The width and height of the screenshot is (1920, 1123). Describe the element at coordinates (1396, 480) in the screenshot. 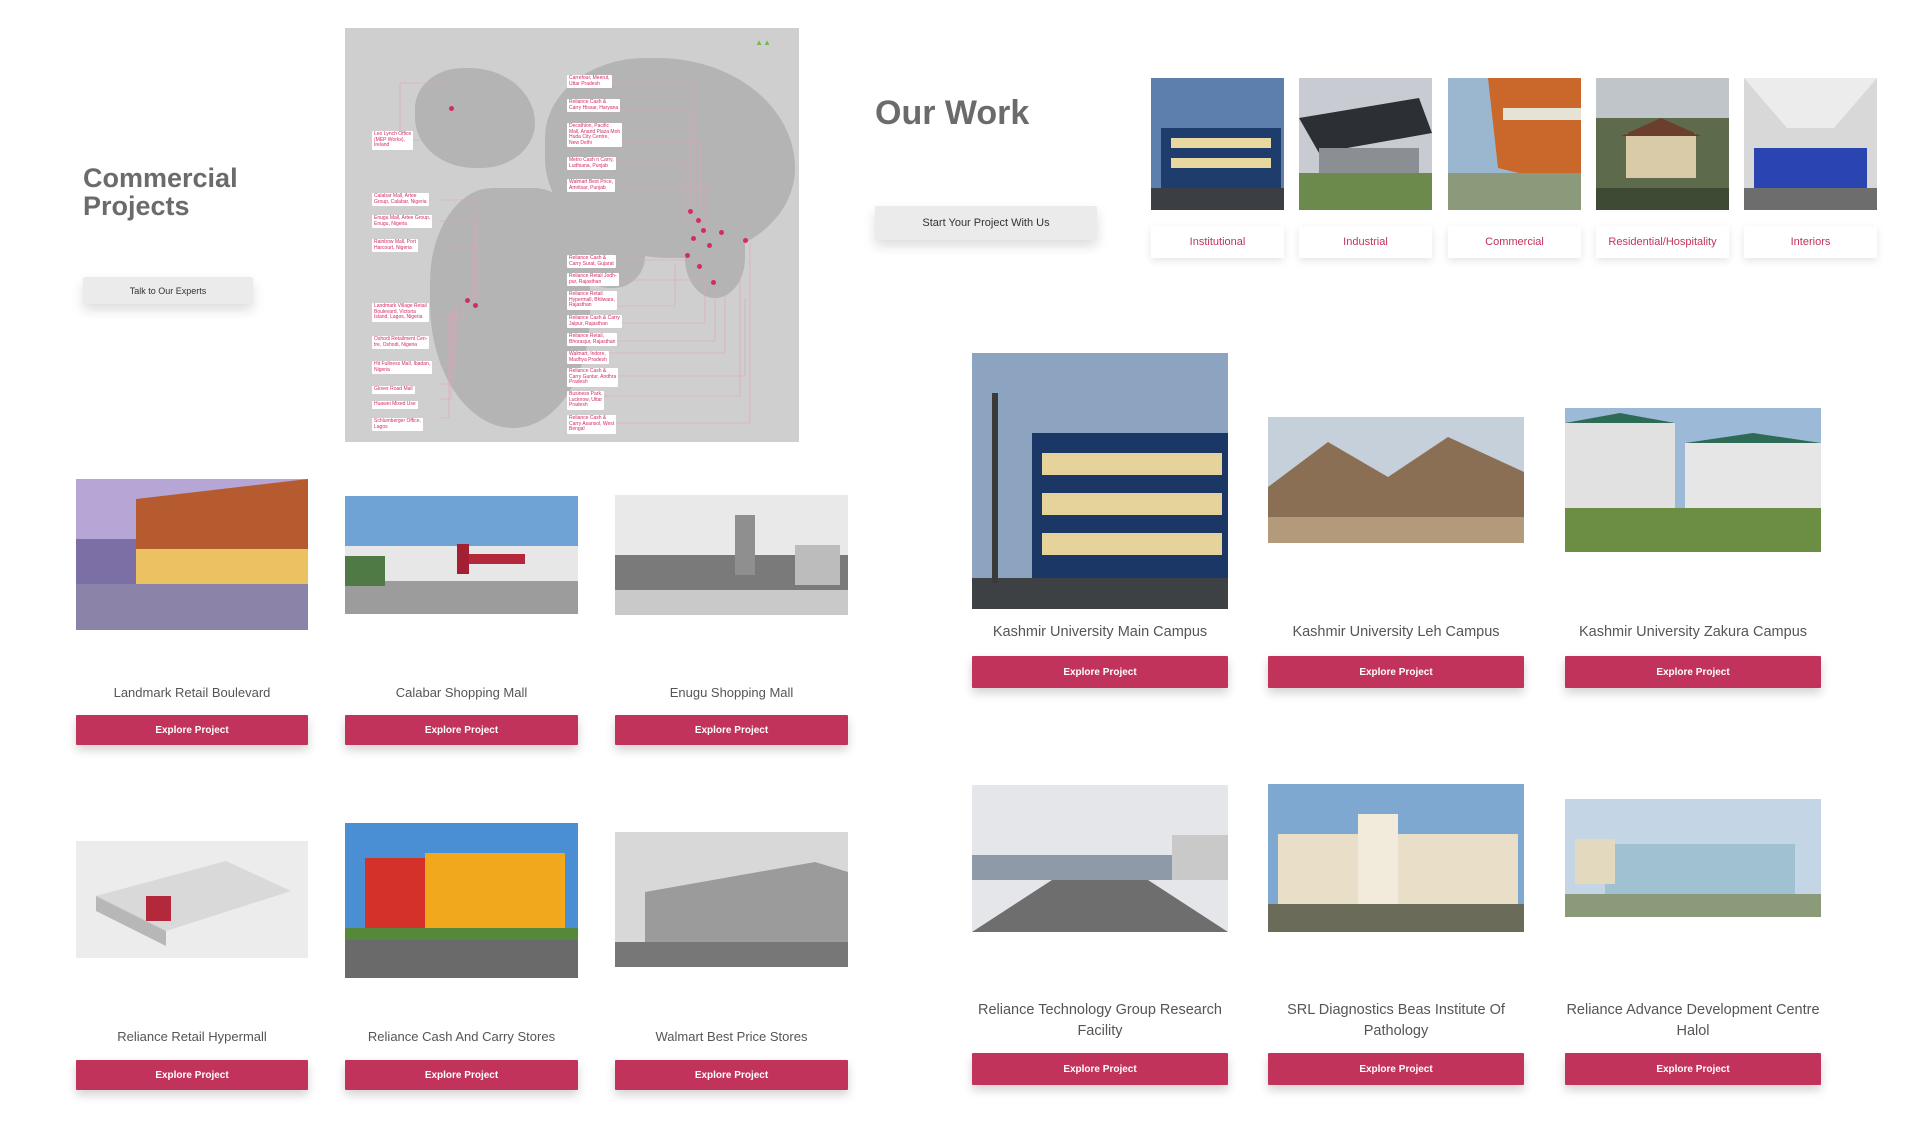

I see `project-image-kashmir-leh` at that location.